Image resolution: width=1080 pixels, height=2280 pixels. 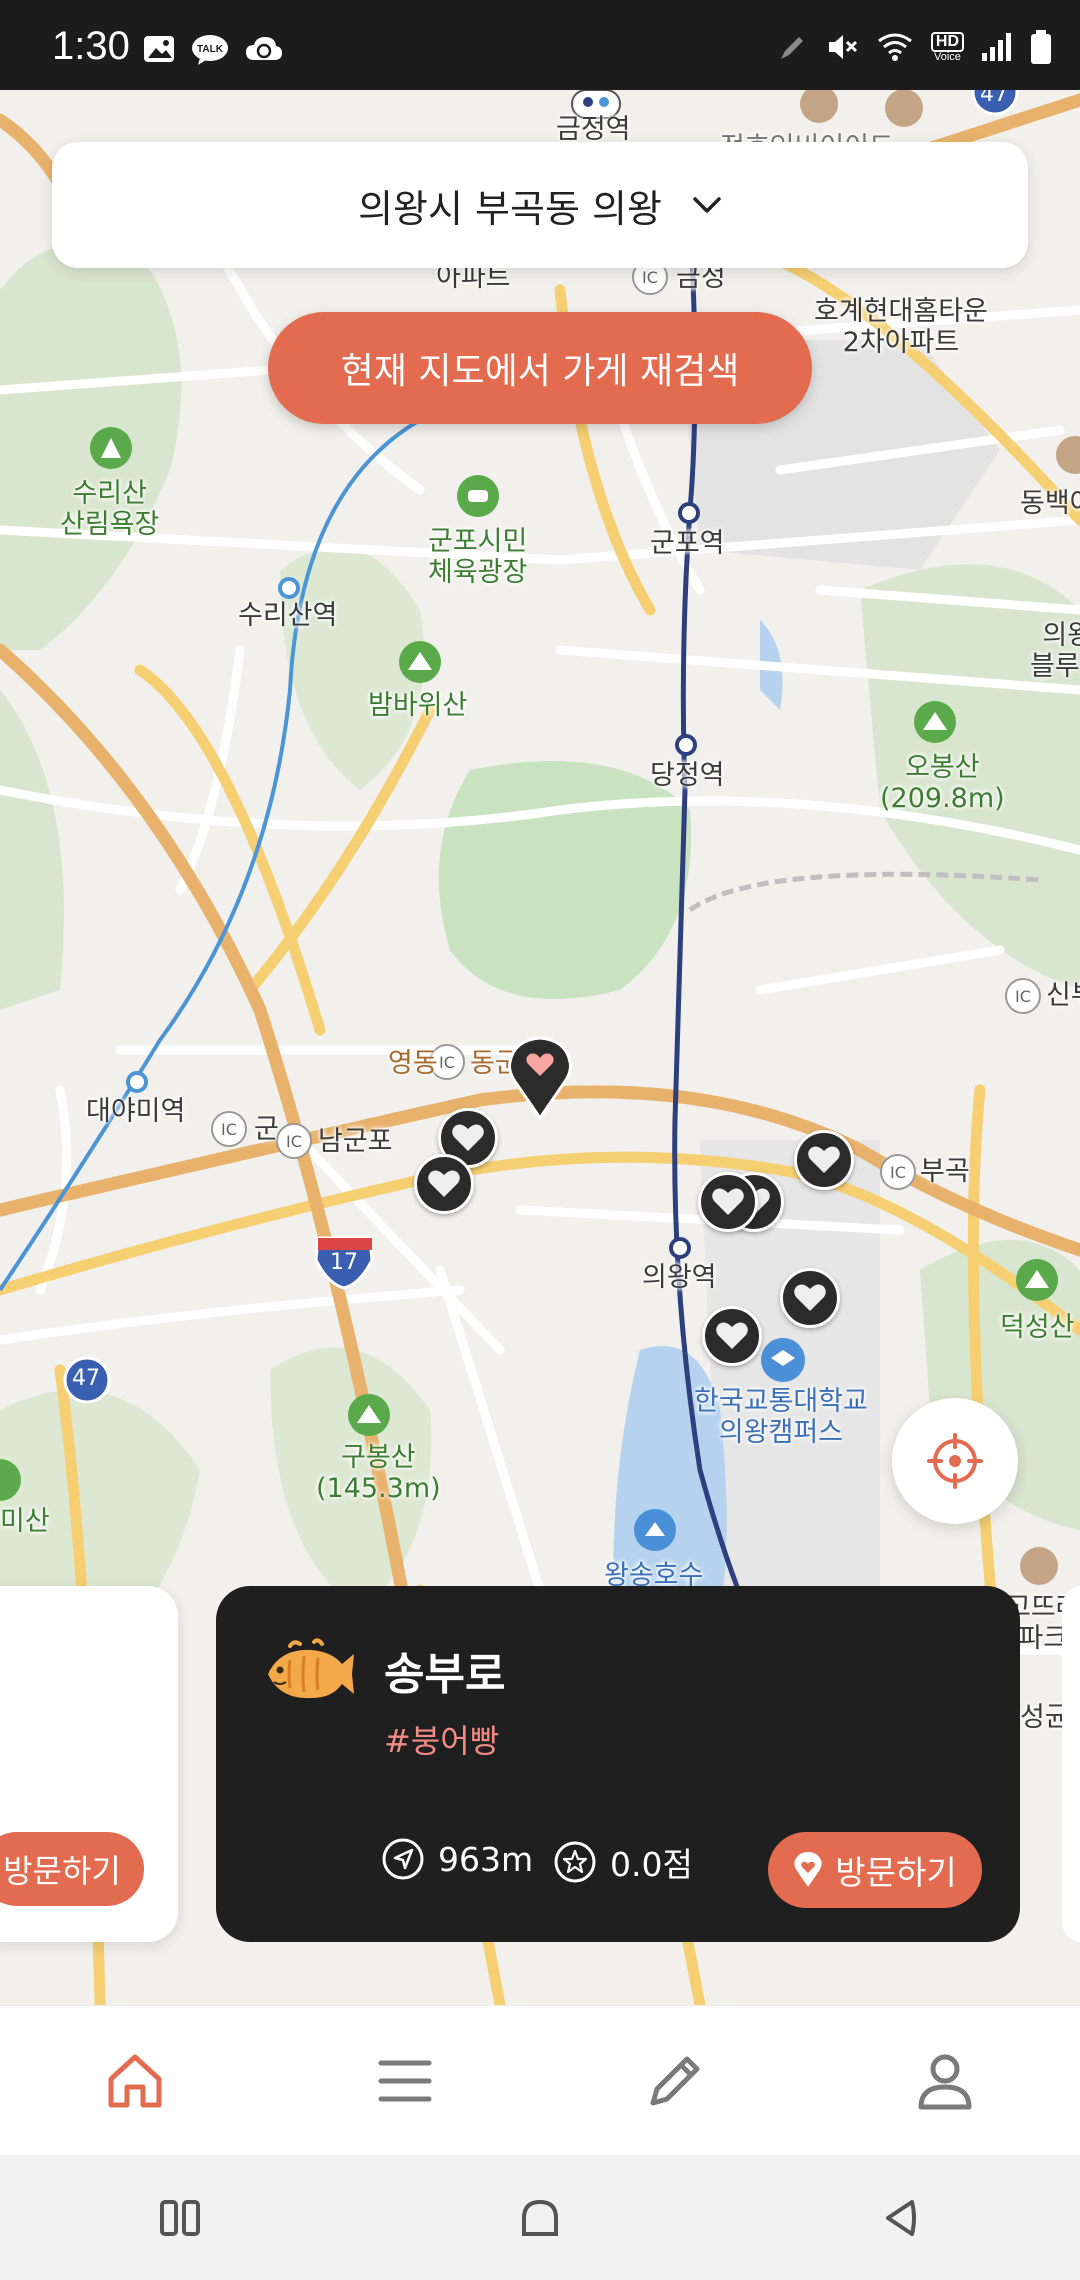 What do you see at coordinates (445, 1674) in the screenshot?
I see `store-name: 송부로` at bounding box center [445, 1674].